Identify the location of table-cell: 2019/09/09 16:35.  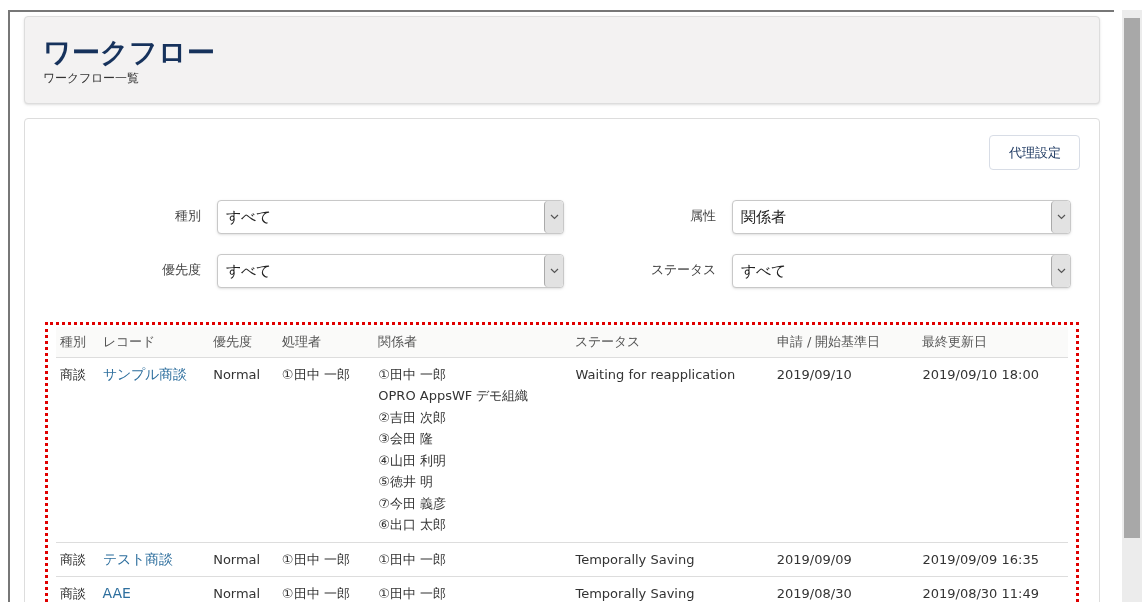
(993, 559).